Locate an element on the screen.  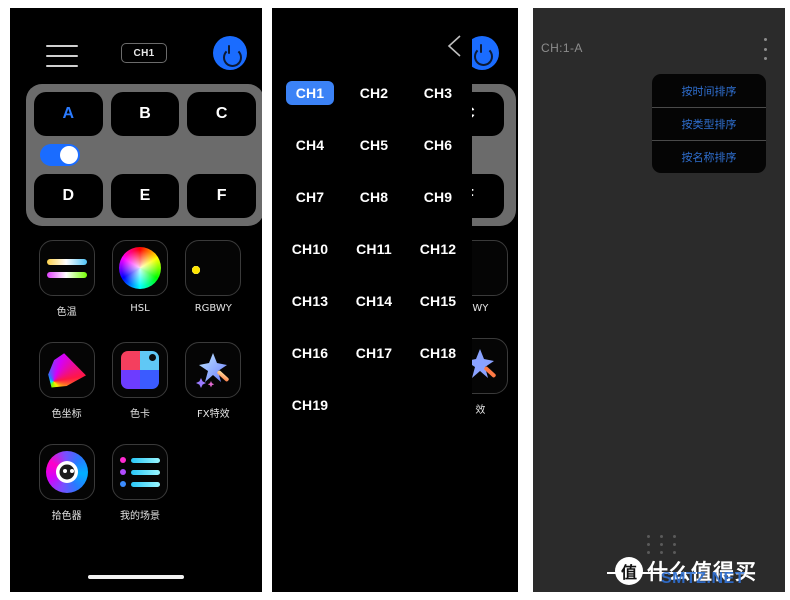
fx-star-wand-svg is located at coordinates (213, 370).